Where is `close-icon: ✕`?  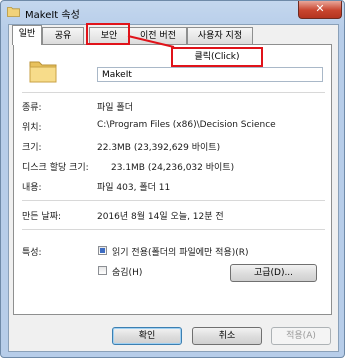
close-icon: ✕ is located at coordinates (320, 8).